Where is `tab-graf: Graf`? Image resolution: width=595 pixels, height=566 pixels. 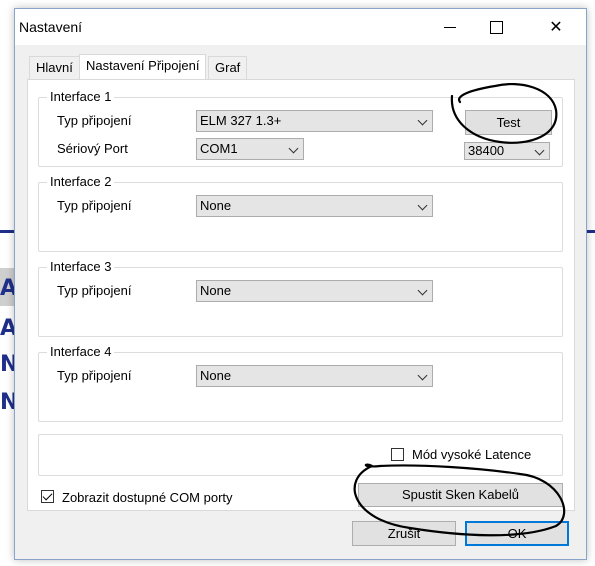
tab-graf: Graf is located at coordinates (228, 67).